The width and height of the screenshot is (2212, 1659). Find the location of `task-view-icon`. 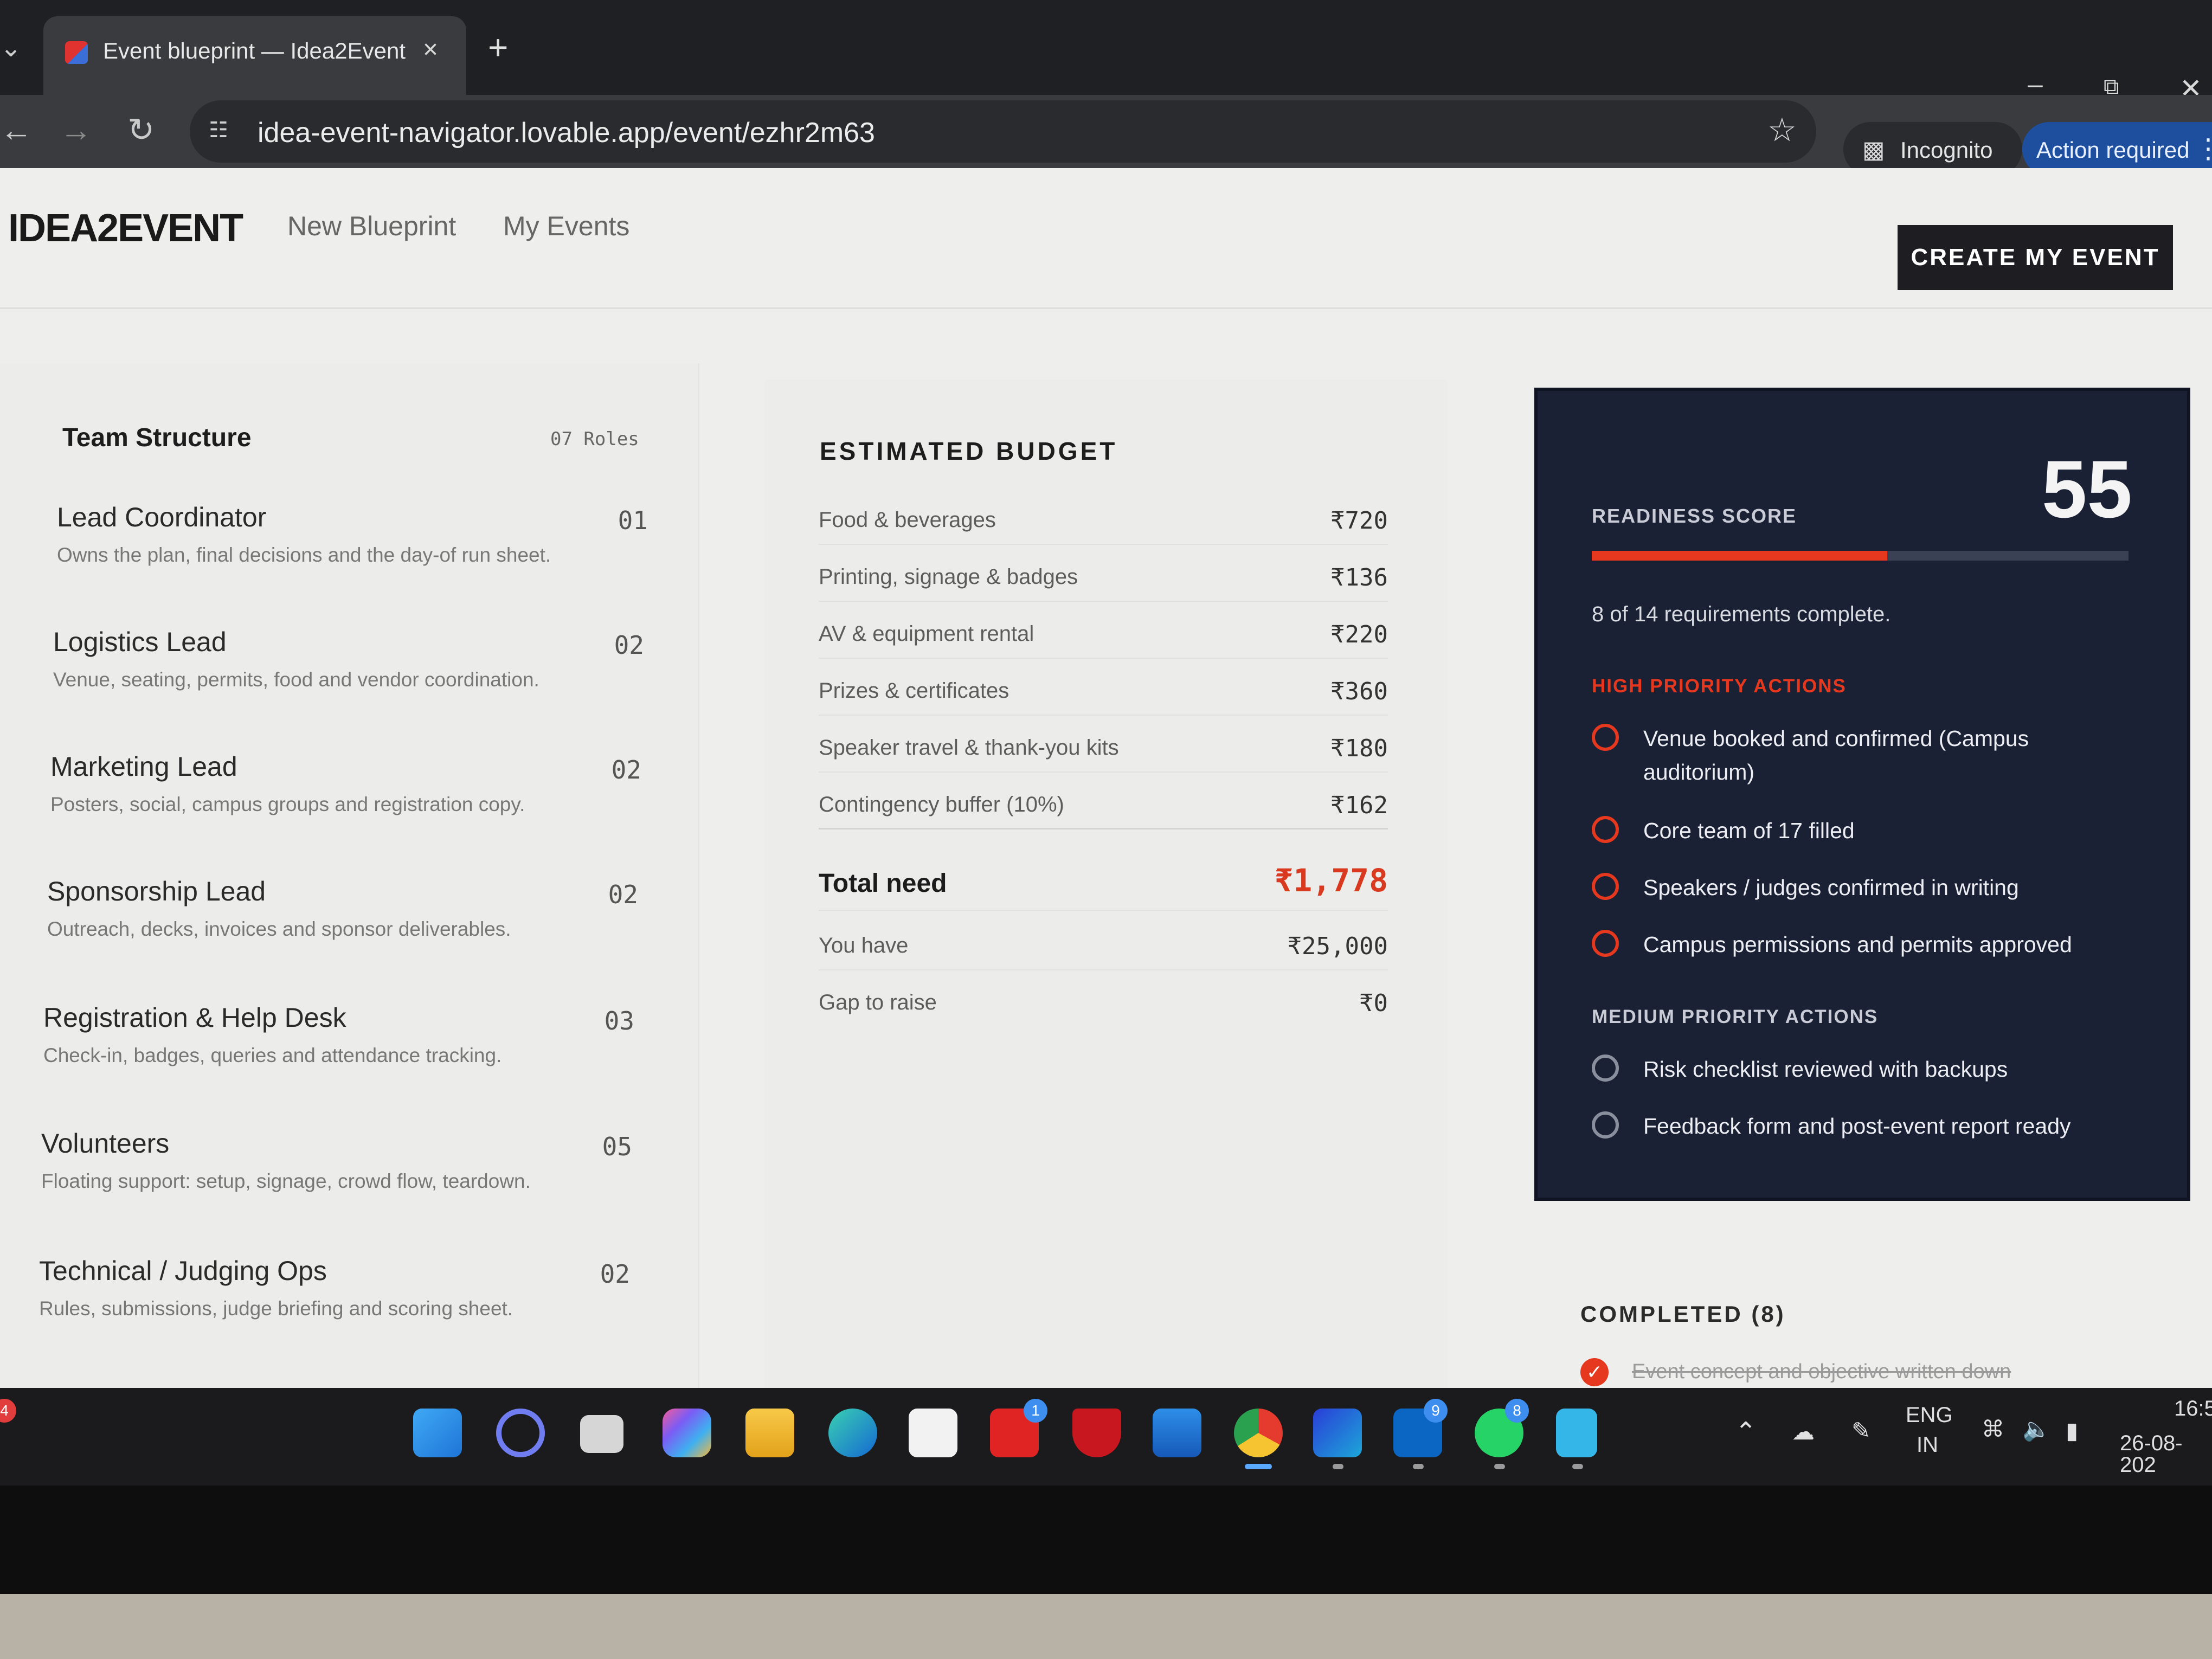

task-view-icon is located at coordinates (601, 1434).